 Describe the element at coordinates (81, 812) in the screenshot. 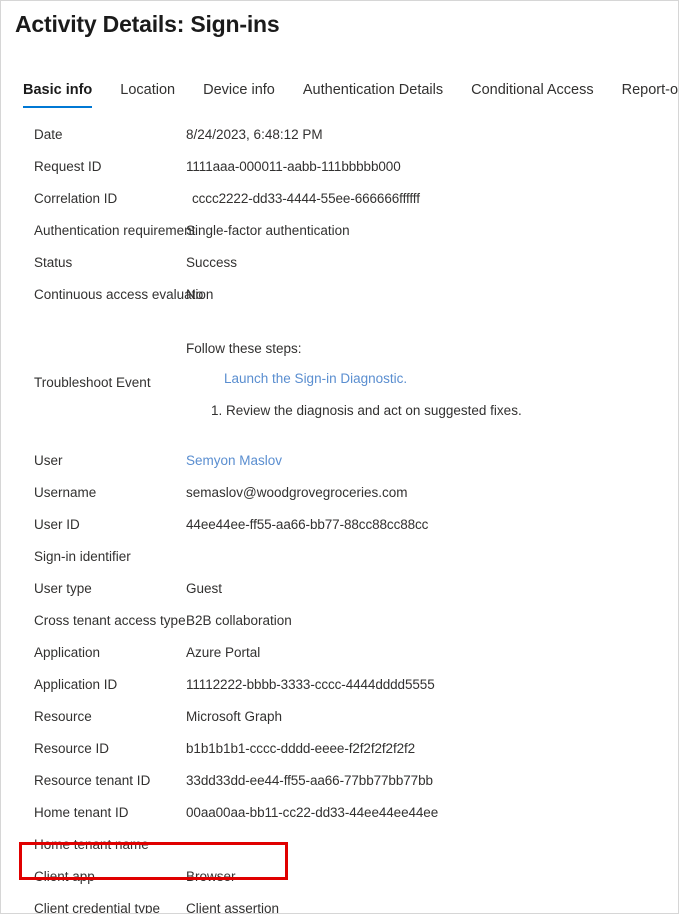

I see `detail-label: Home tenant ID` at that location.